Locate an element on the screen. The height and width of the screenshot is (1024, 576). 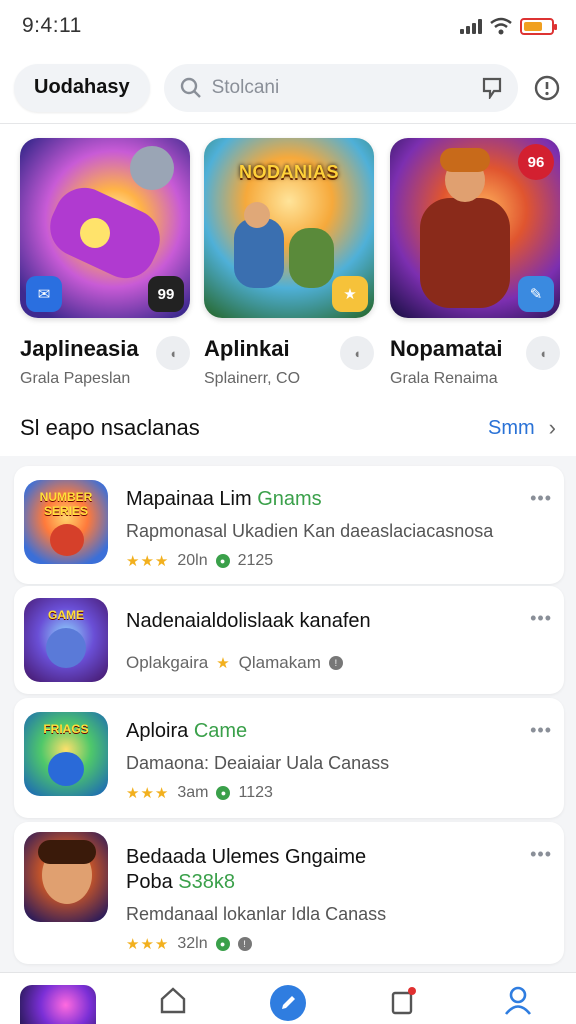
profile-icon is located at coordinates (518, 1000).